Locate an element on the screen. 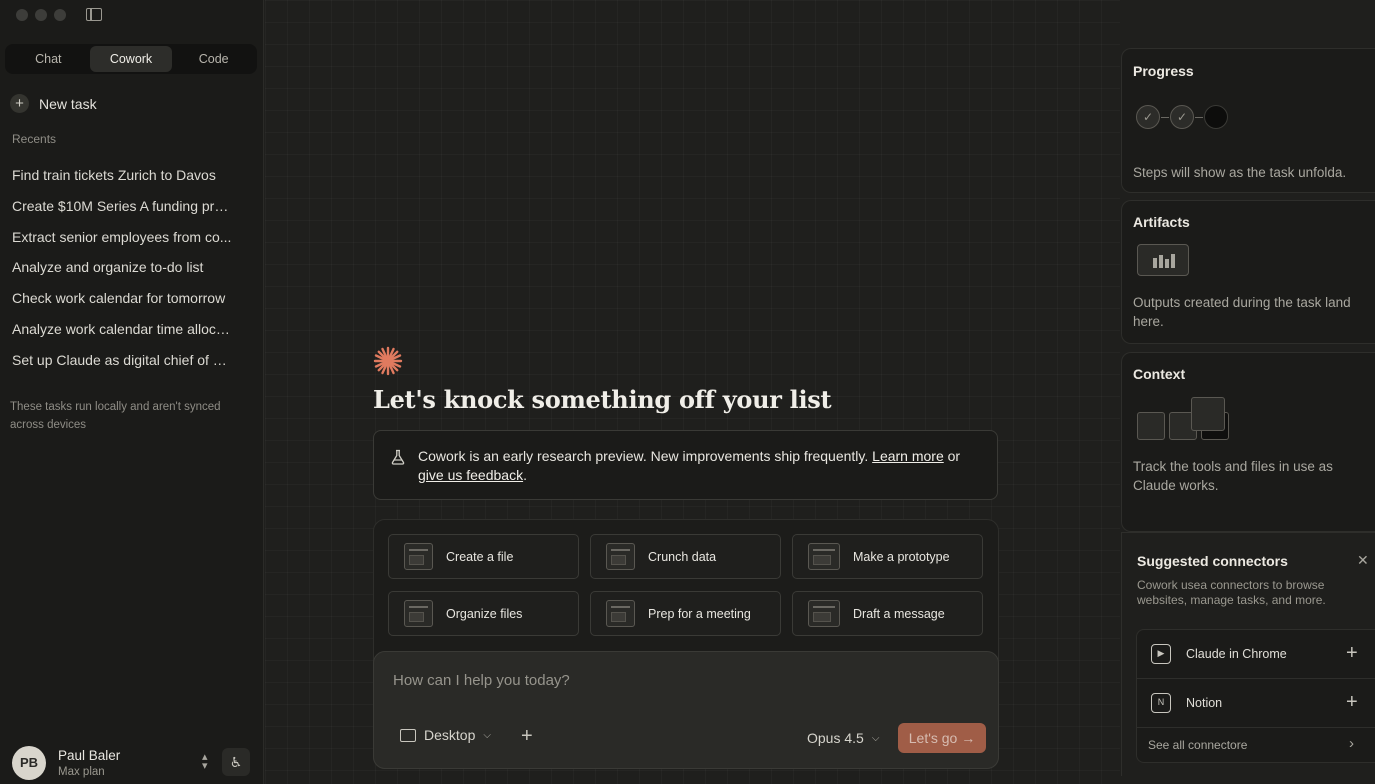  connector-name: Claude in Chrome is located at coordinates (1236, 654).